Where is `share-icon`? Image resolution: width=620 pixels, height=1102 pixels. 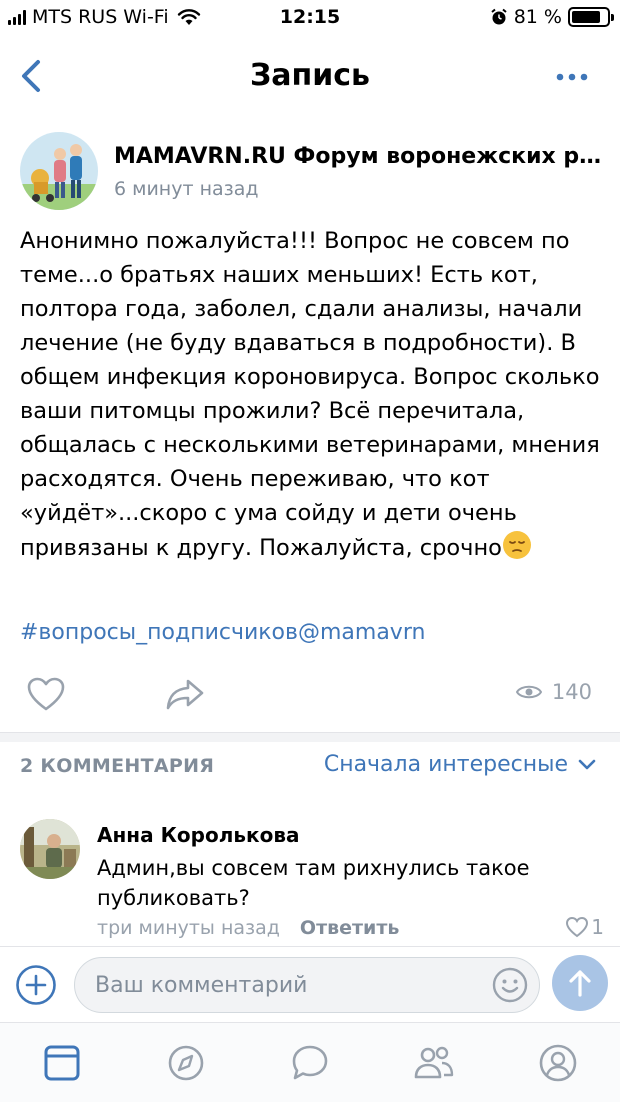 share-icon is located at coordinates (185, 694).